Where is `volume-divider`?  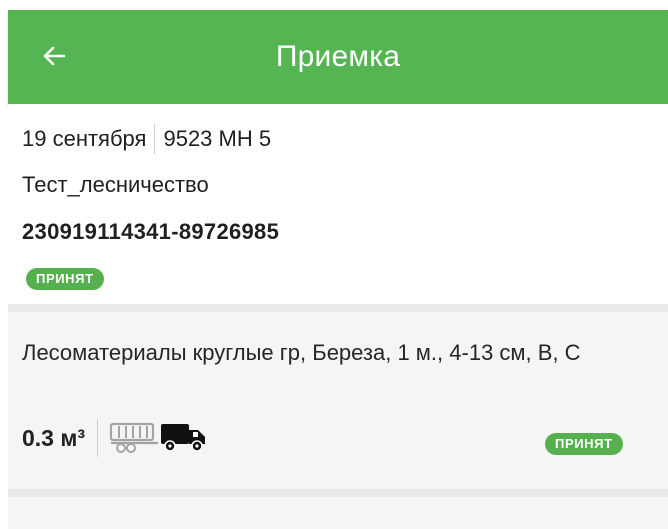 volume-divider is located at coordinates (98, 438).